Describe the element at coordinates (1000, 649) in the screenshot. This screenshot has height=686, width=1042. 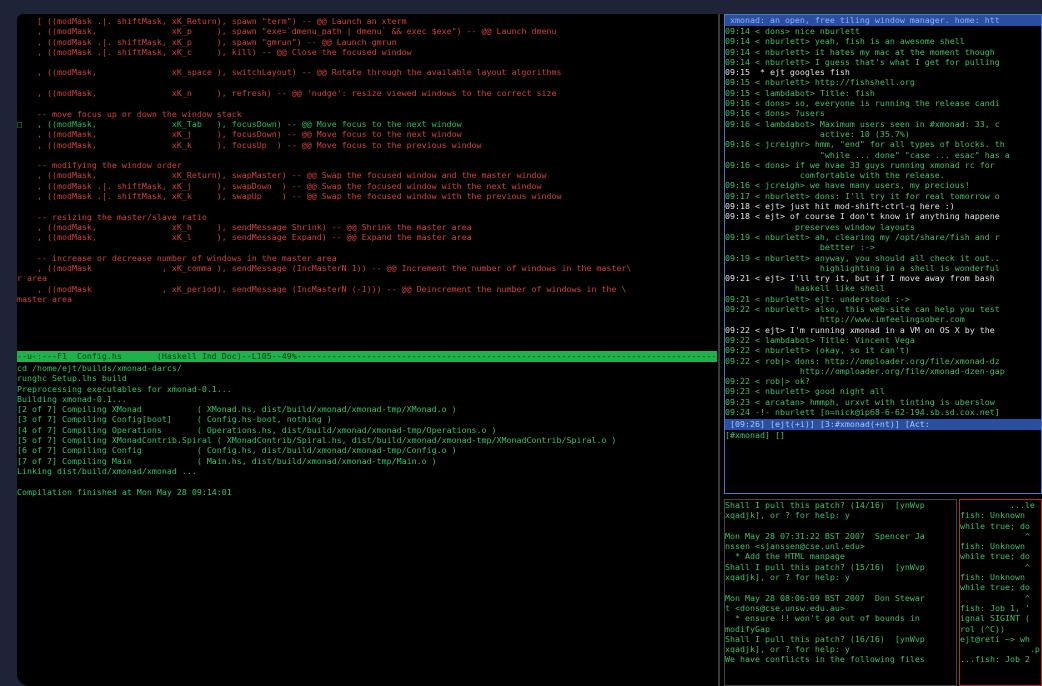
I see `terminal-line: .p` at that location.